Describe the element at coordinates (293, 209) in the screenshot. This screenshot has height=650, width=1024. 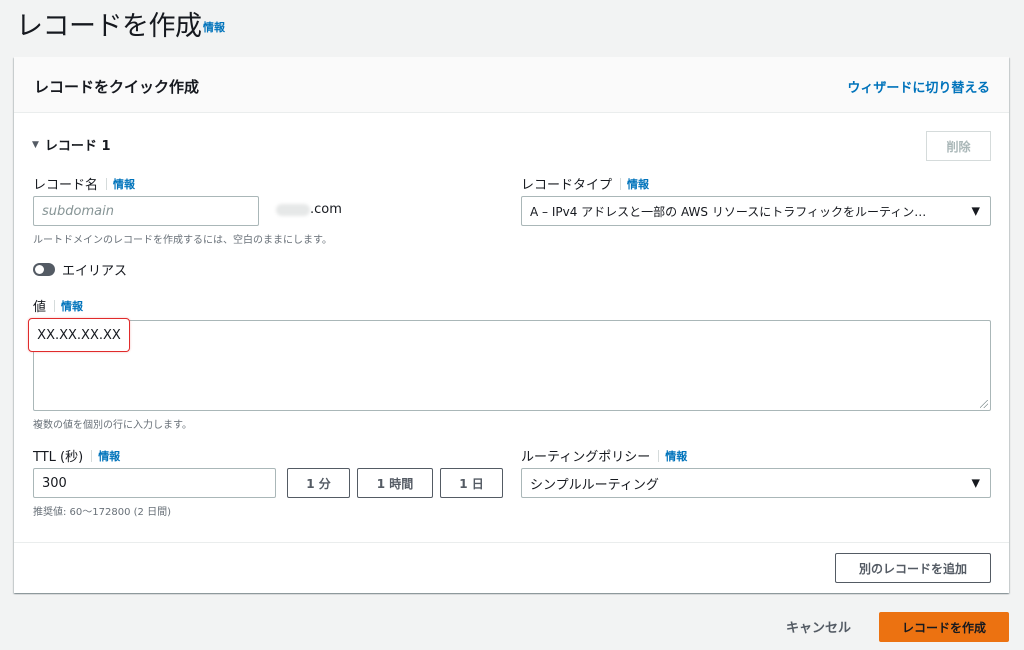
I see `domain-redacted` at that location.